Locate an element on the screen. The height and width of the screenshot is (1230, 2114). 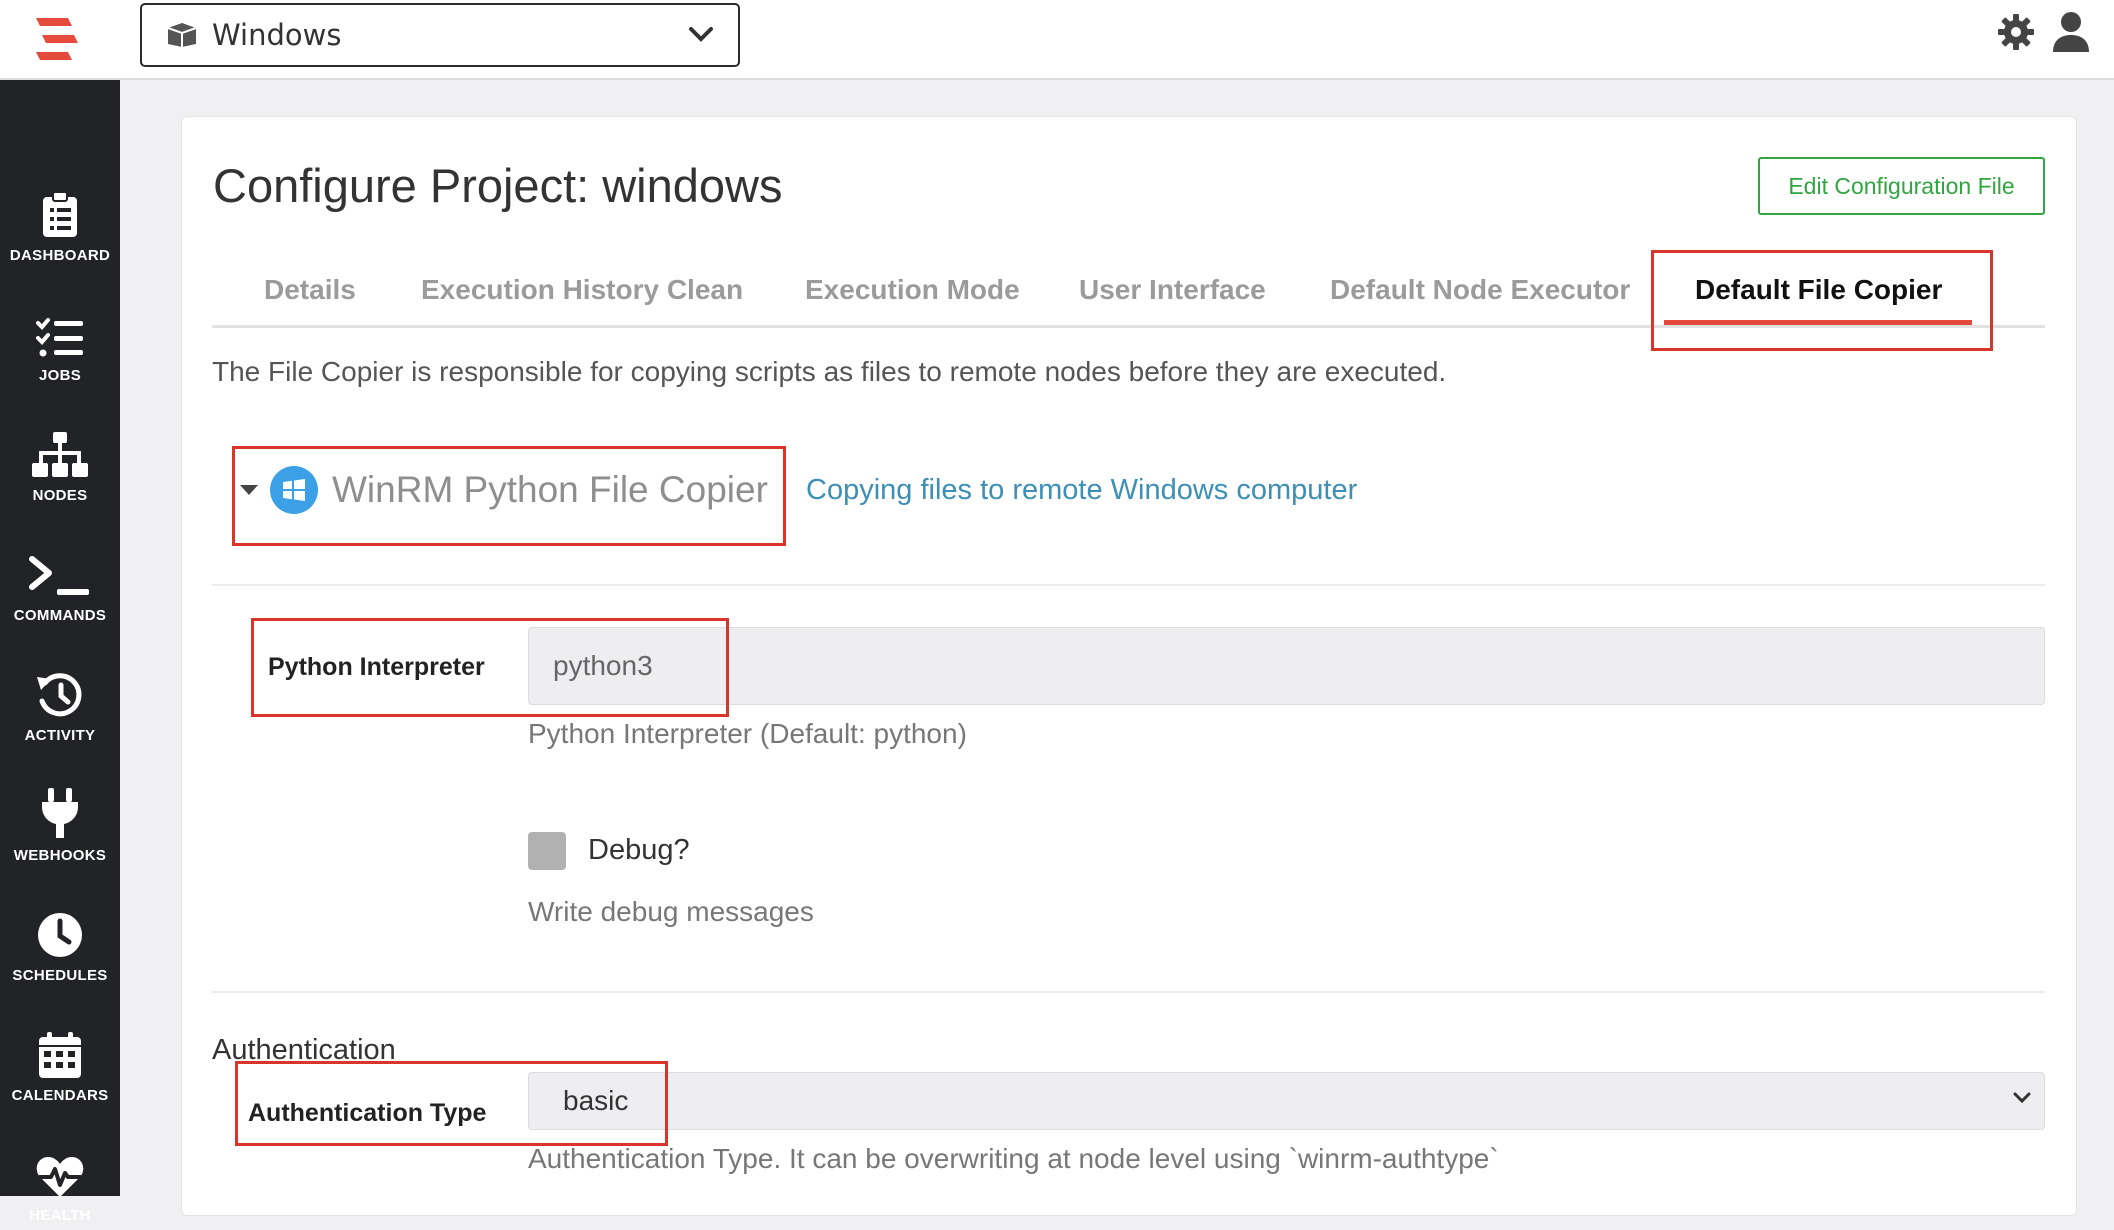
sidebar-item-schedules: SCHEDULES is located at coordinates (60, 930).